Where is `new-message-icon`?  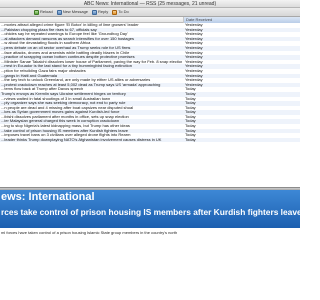
new-message-icon is located at coordinates (59, 12).